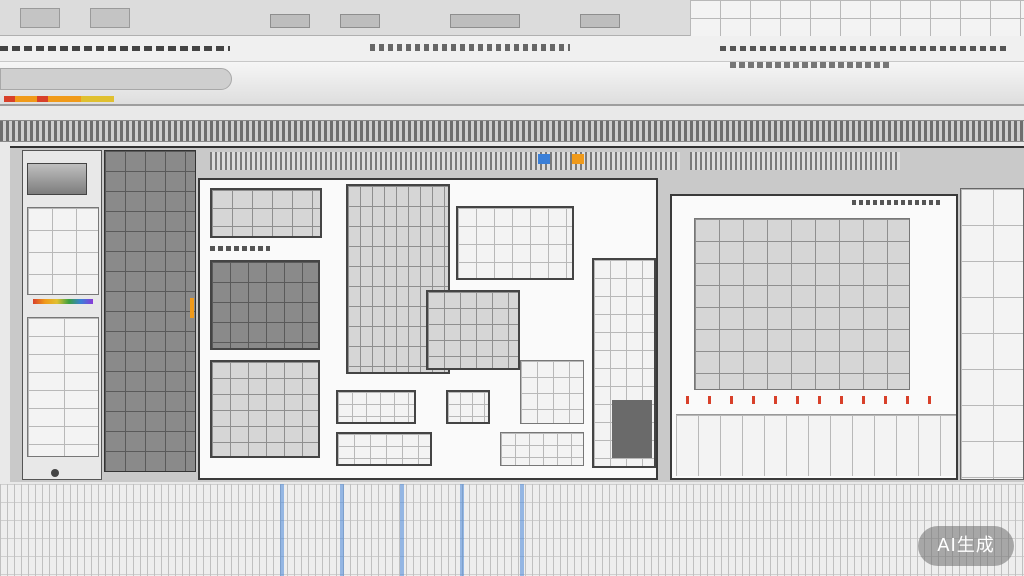 The height and width of the screenshot is (576, 1024). Describe the element at coordinates (62, 315) in the screenshot. I see `left-dock-panel` at that location.